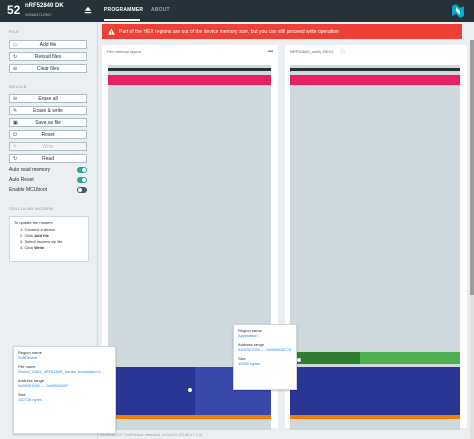 This screenshot has height=439, width=474. What do you see at coordinates (124, 51) in the screenshot?
I see `panel-title: File memory layout` at bounding box center [124, 51].